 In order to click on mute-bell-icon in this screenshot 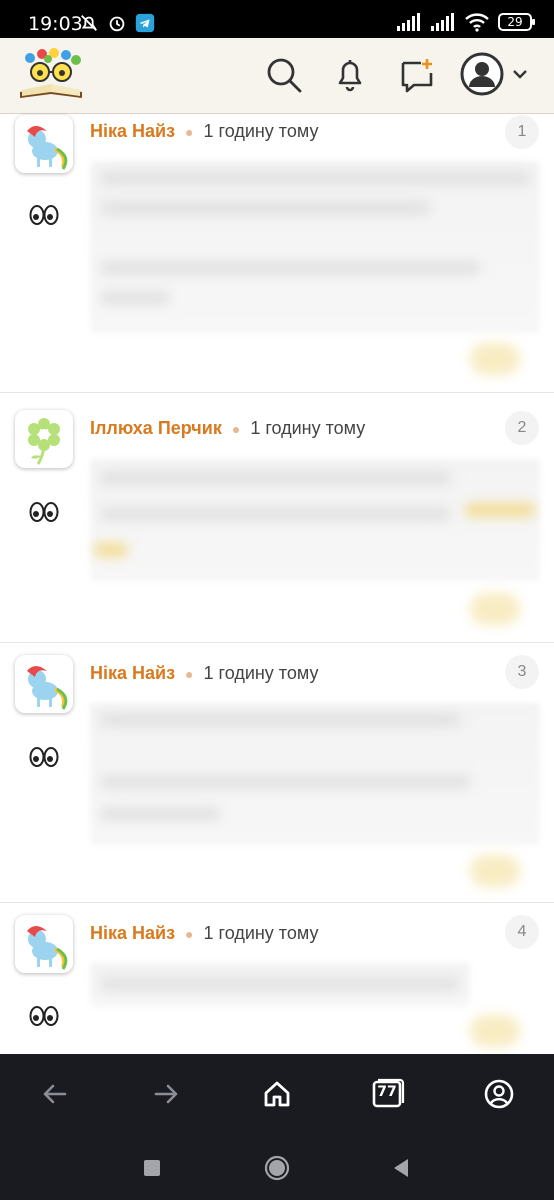, I will do `click(89, 23)`.